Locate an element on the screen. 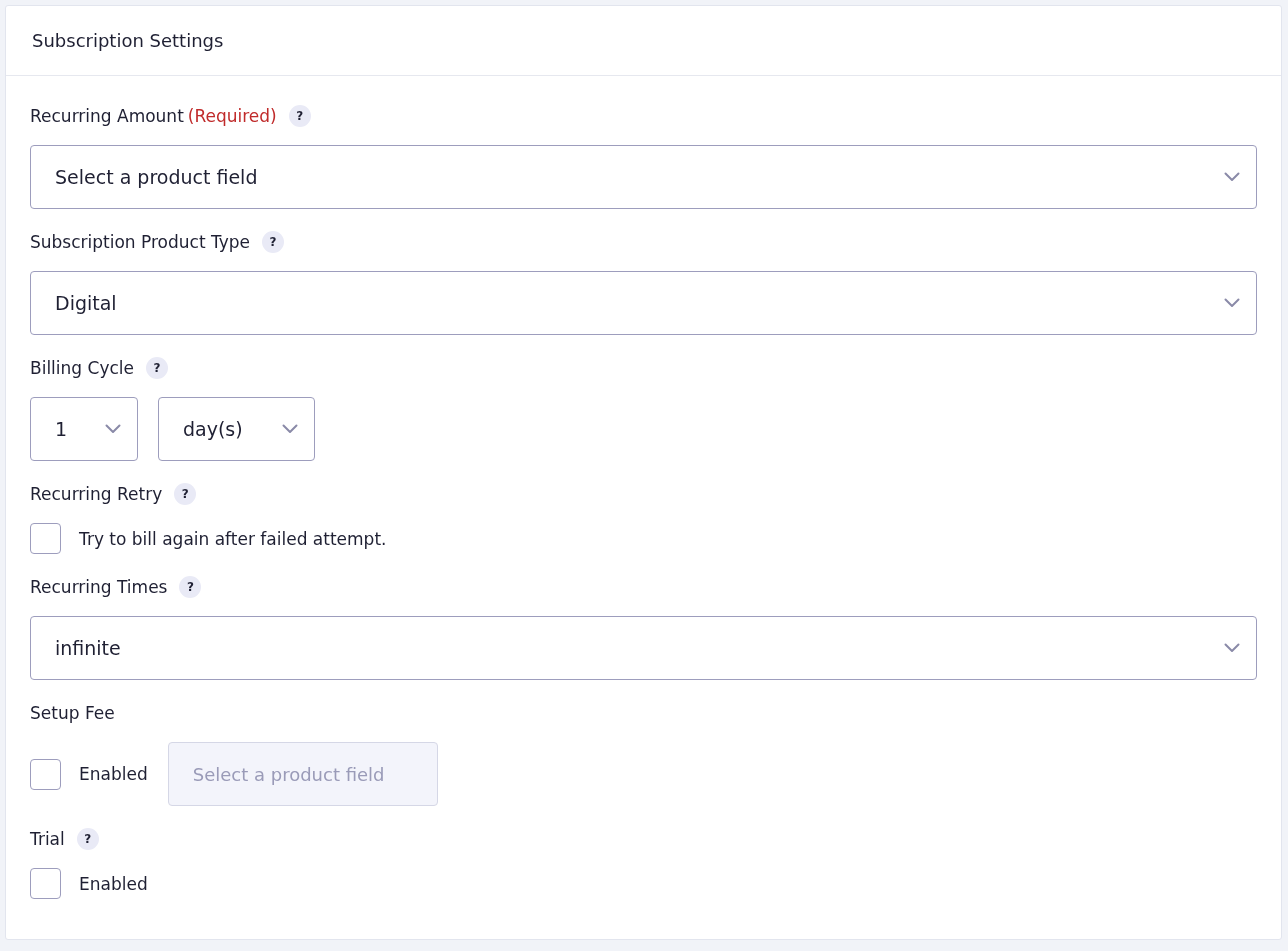 The image size is (1288, 951). field-label: Setup Fee is located at coordinates (72, 713).